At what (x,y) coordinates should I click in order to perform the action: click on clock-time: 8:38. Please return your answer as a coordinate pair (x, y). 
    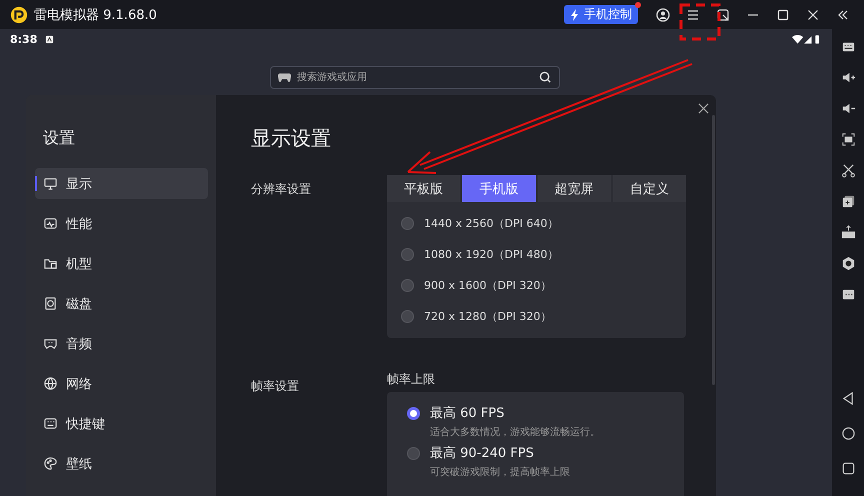
    Looking at the image, I should click on (24, 39).